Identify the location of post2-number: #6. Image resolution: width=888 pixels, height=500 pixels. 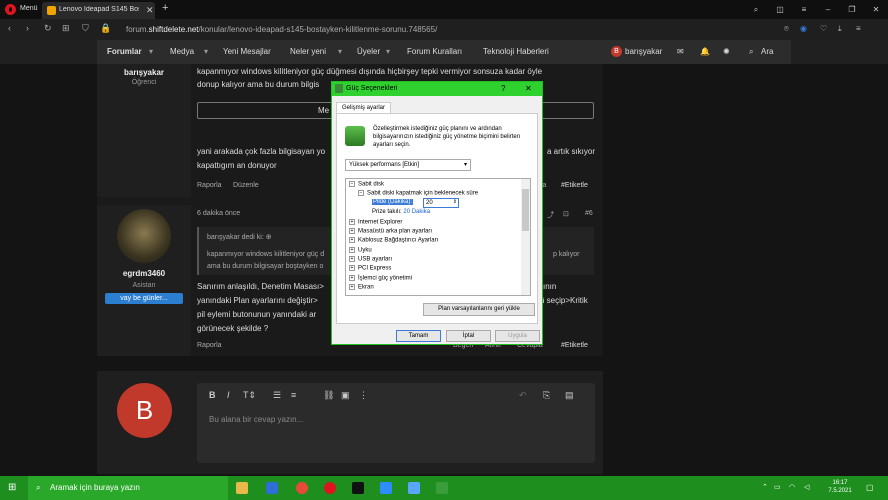
(589, 213).